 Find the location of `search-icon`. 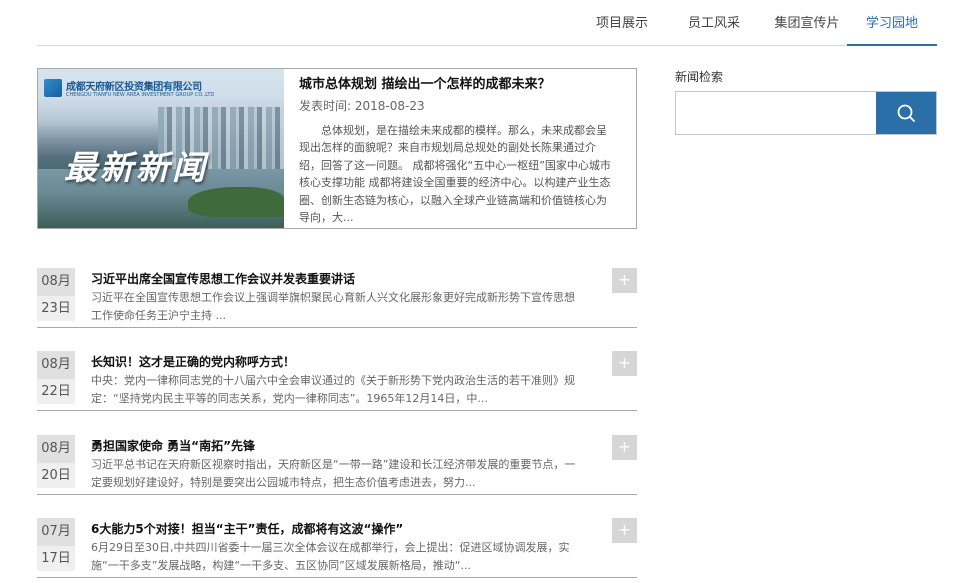

search-icon is located at coordinates (906, 113).